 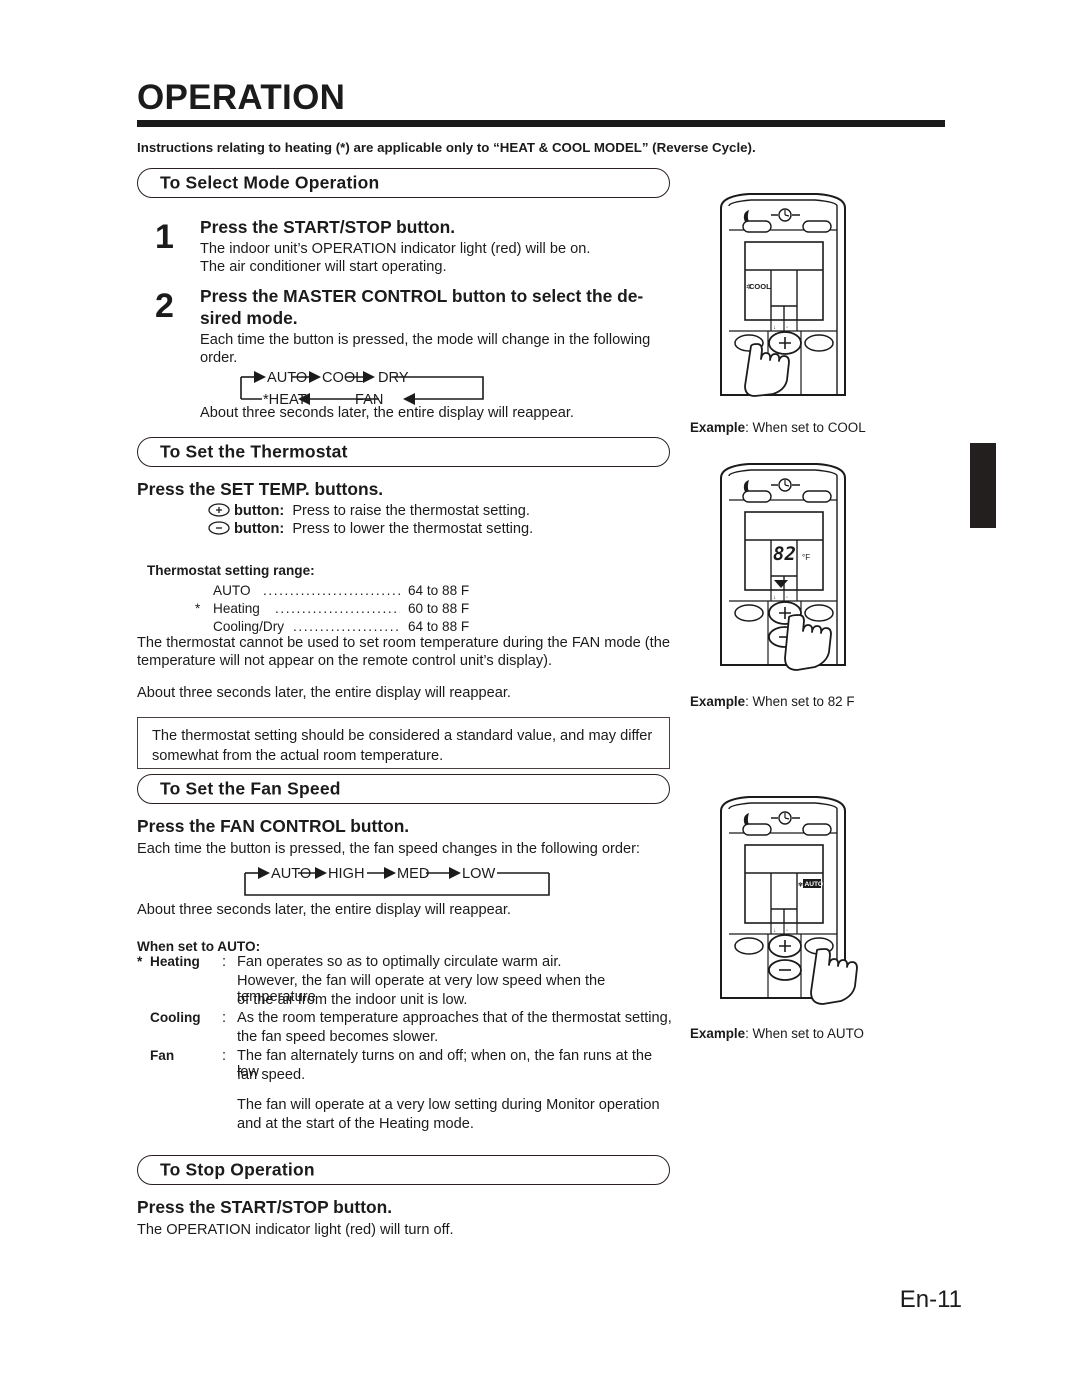 I want to click on range-value-2: 64 to 88 F, so click(x=439, y=626).